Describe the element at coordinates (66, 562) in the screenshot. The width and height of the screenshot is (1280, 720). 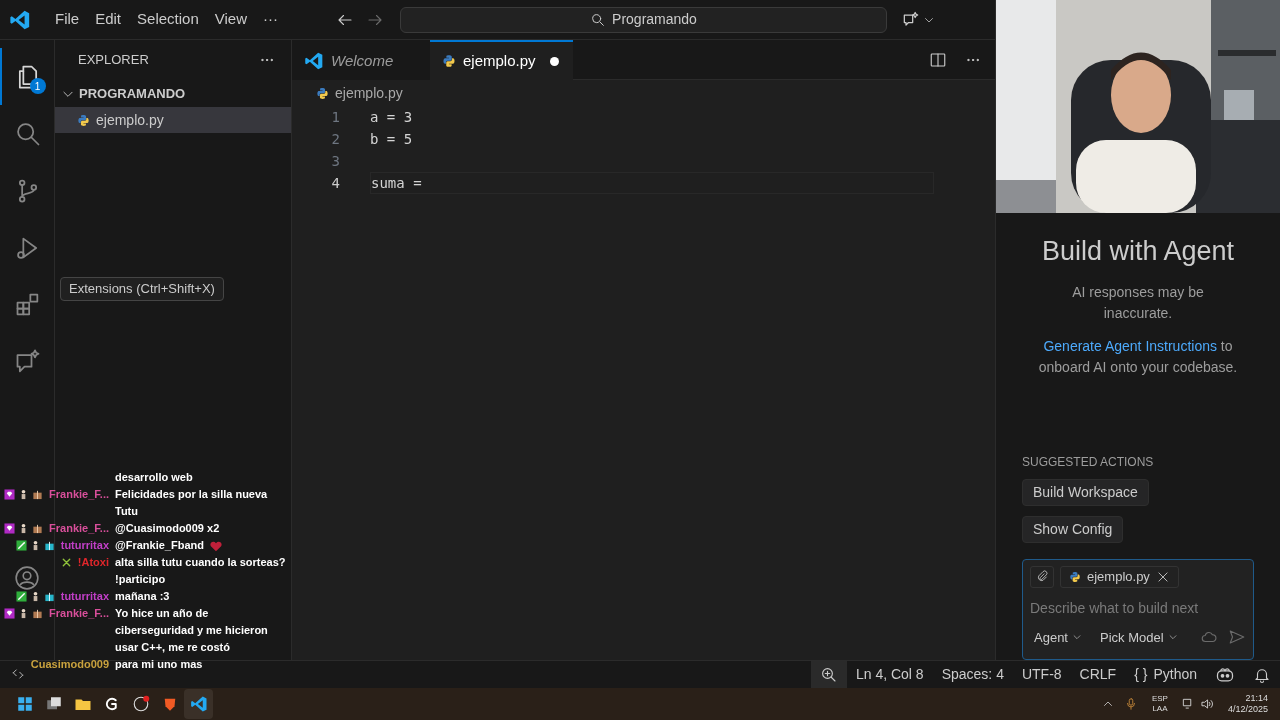
I see `crossed-swords-icon` at that location.